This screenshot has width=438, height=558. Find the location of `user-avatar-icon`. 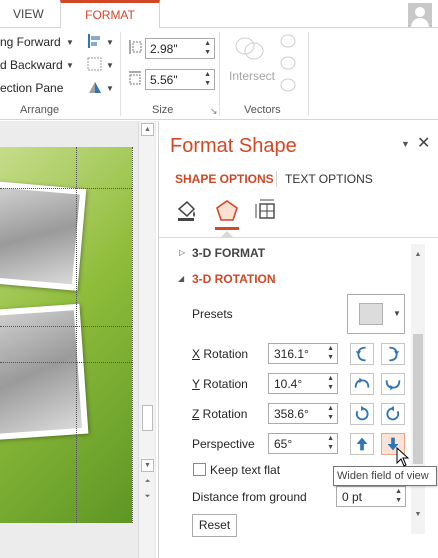

user-avatar-icon is located at coordinates (420, 15).